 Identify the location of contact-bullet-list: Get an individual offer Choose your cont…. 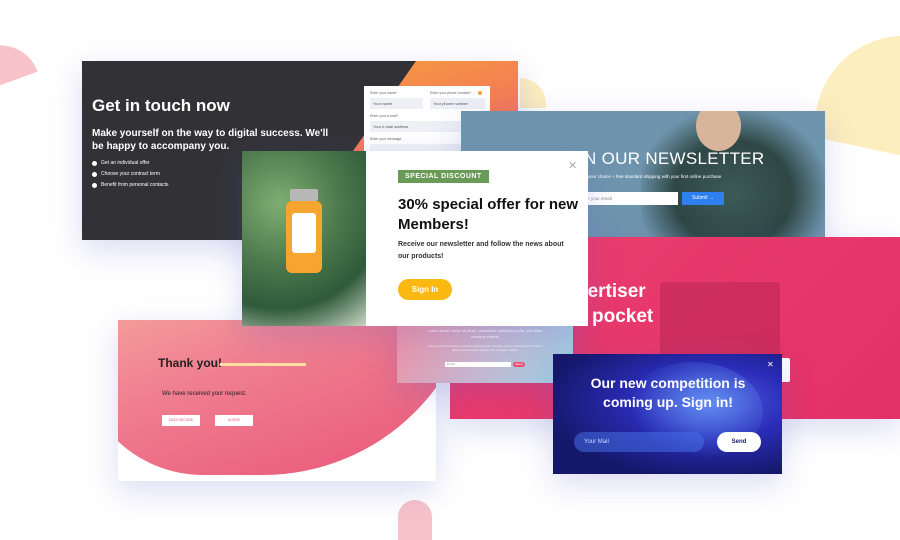
(130, 174).